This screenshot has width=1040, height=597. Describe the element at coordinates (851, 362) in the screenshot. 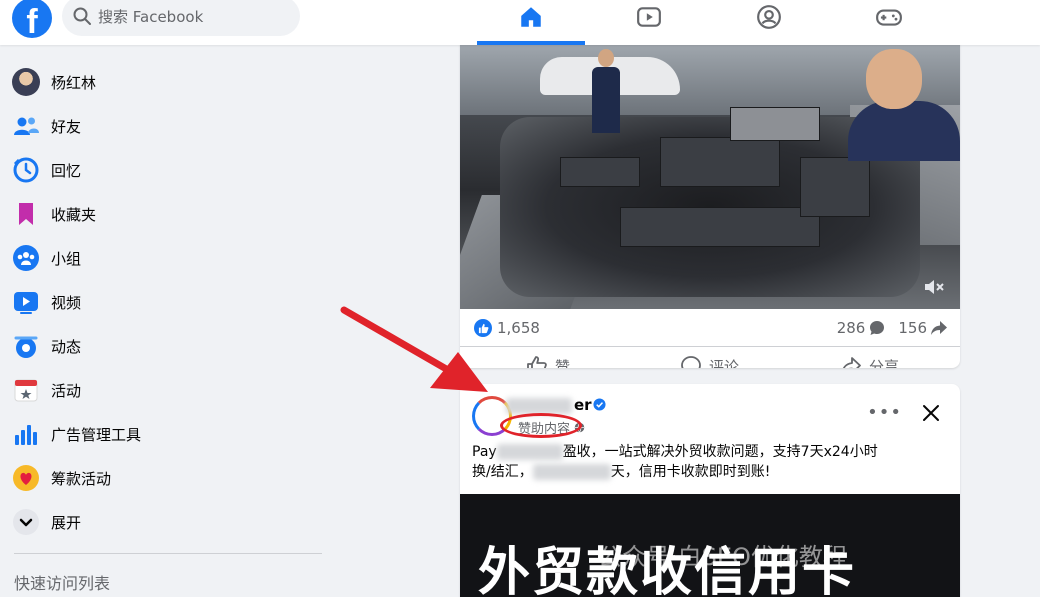

I see `share-icon` at that location.